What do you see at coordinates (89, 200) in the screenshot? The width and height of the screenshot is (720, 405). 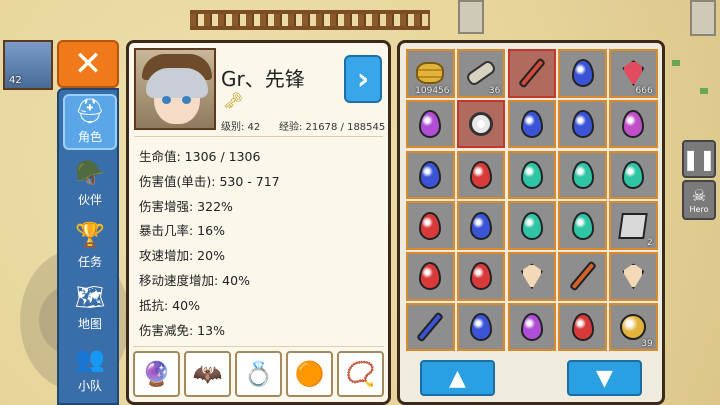 I see `tab-label: 伙伴` at bounding box center [89, 200].